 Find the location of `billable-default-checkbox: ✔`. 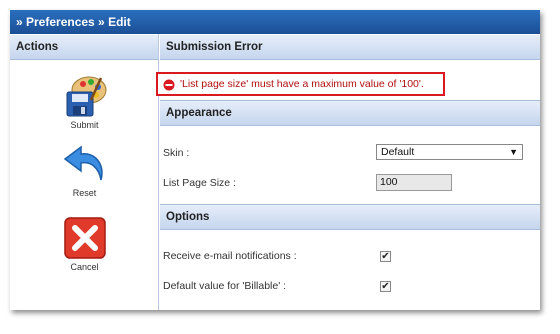

billable-default-checkbox: ✔ is located at coordinates (385, 286).